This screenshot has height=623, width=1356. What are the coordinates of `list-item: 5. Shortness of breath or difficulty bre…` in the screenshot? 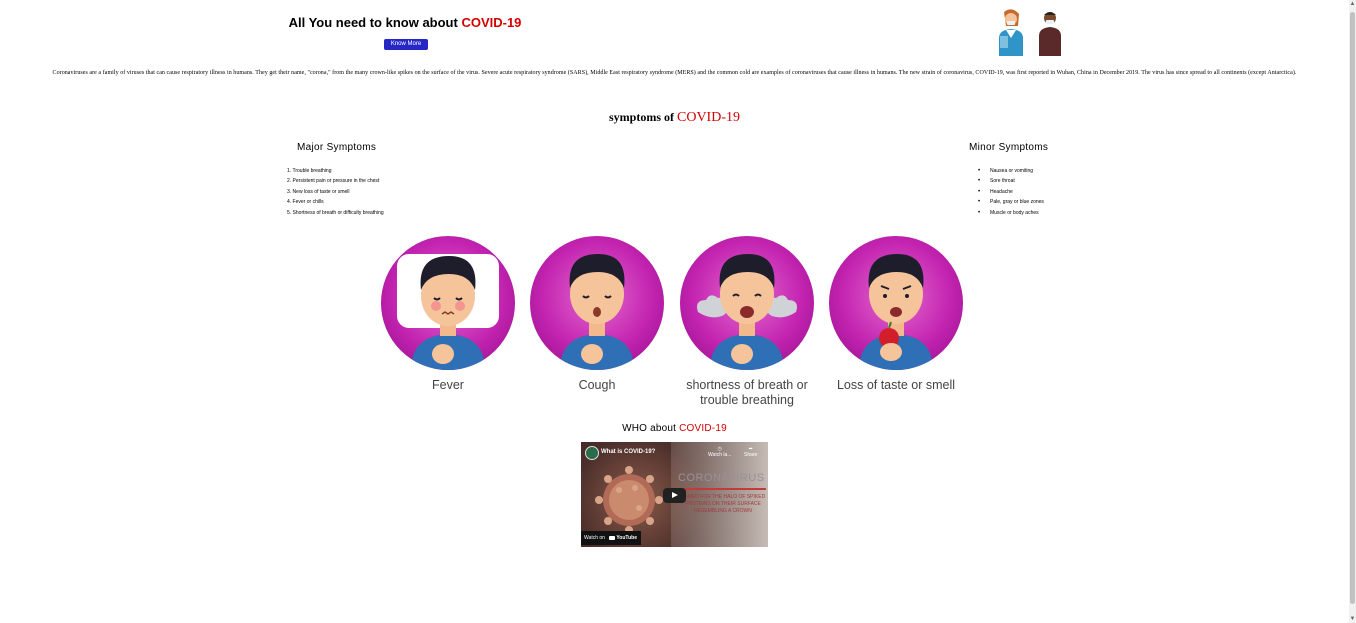 It's located at (335, 212).